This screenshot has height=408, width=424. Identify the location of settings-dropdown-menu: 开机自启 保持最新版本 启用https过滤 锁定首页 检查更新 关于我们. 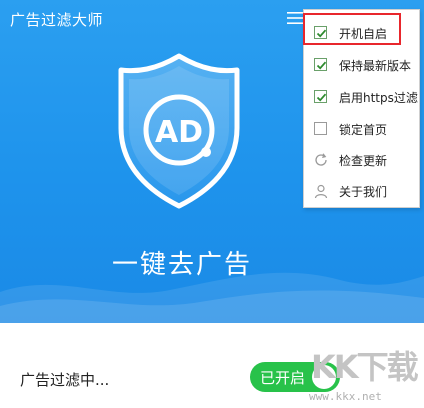
(361, 108).